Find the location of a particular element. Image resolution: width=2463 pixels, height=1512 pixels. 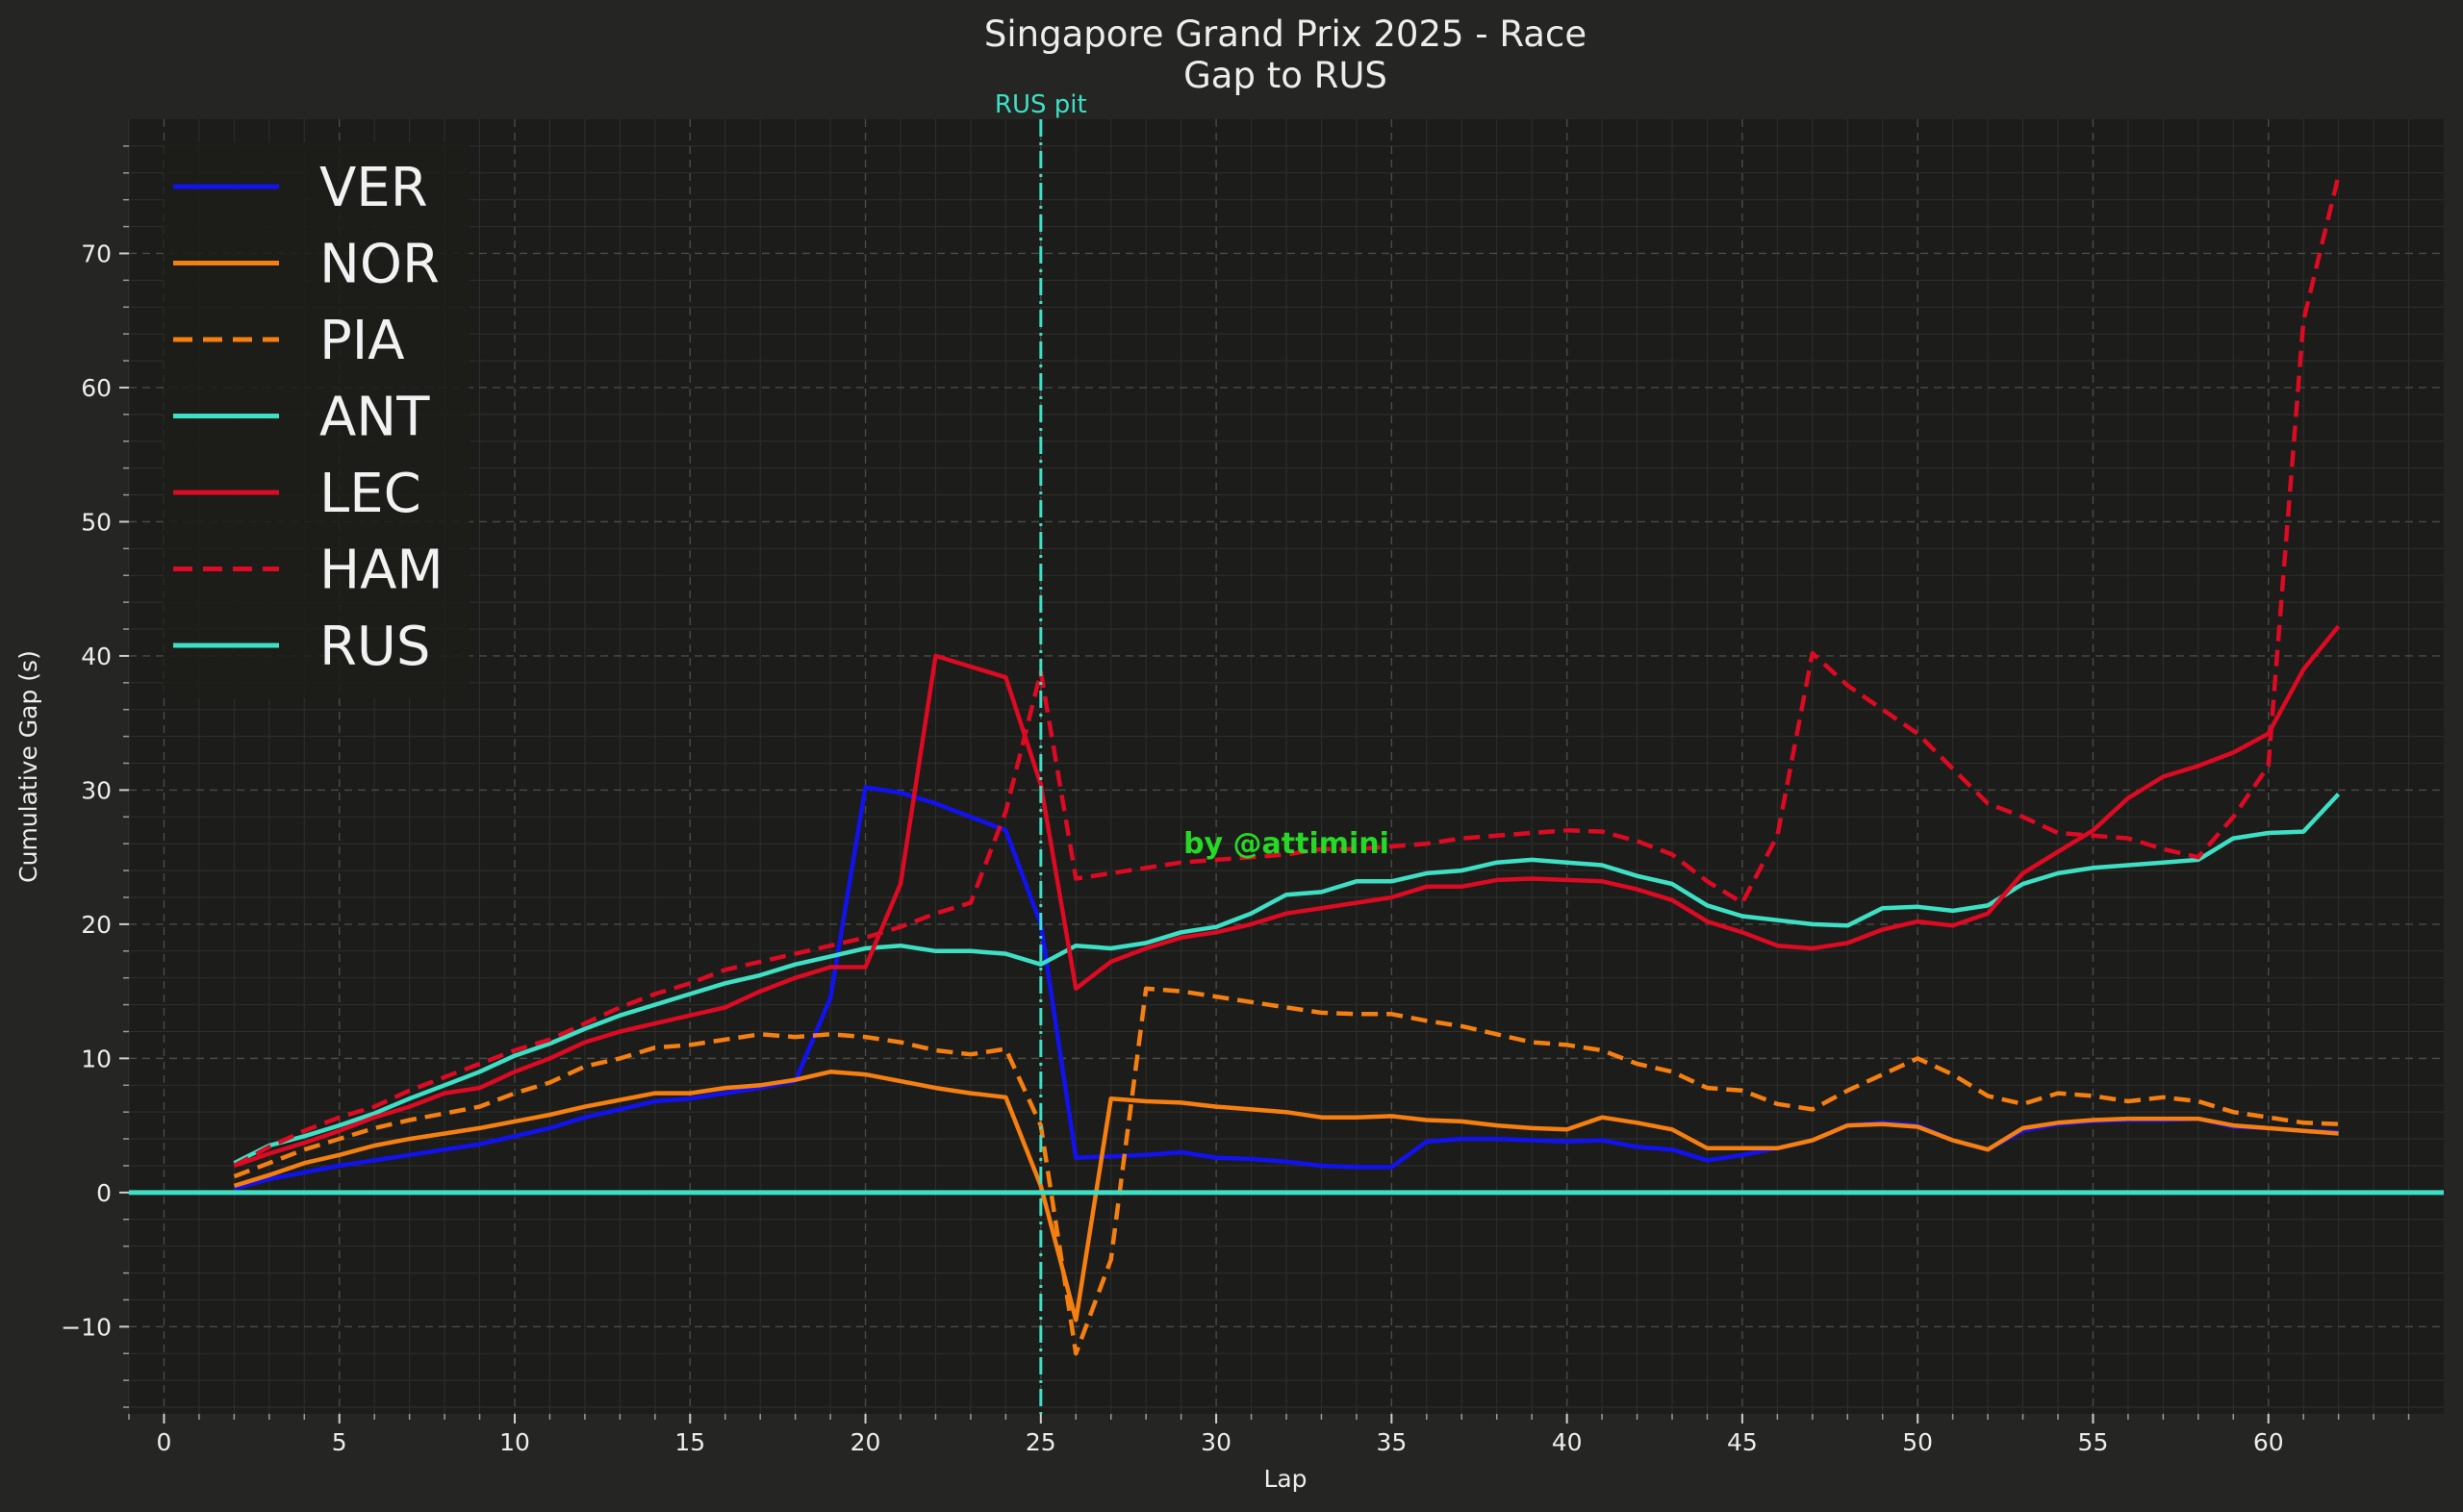

y-axis-label: Cumulative Gap (s) is located at coordinates (28, 767).